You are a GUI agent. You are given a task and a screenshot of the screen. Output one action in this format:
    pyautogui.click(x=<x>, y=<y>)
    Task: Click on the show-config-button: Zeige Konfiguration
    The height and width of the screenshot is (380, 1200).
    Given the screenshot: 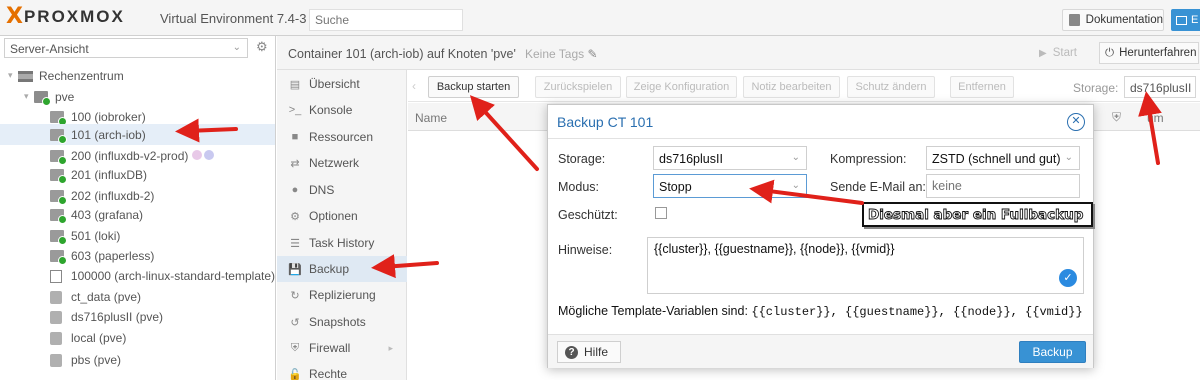 What is the action you would take?
    pyautogui.click(x=681, y=87)
    